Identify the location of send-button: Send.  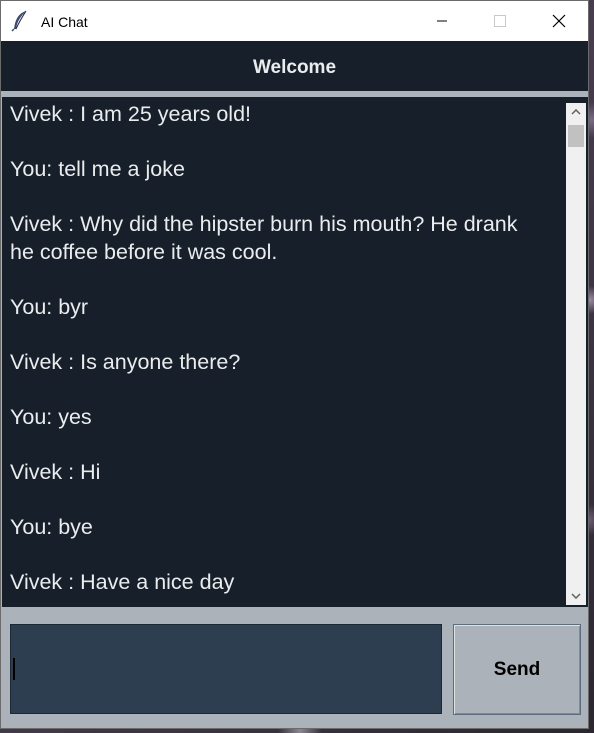
(517, 669).